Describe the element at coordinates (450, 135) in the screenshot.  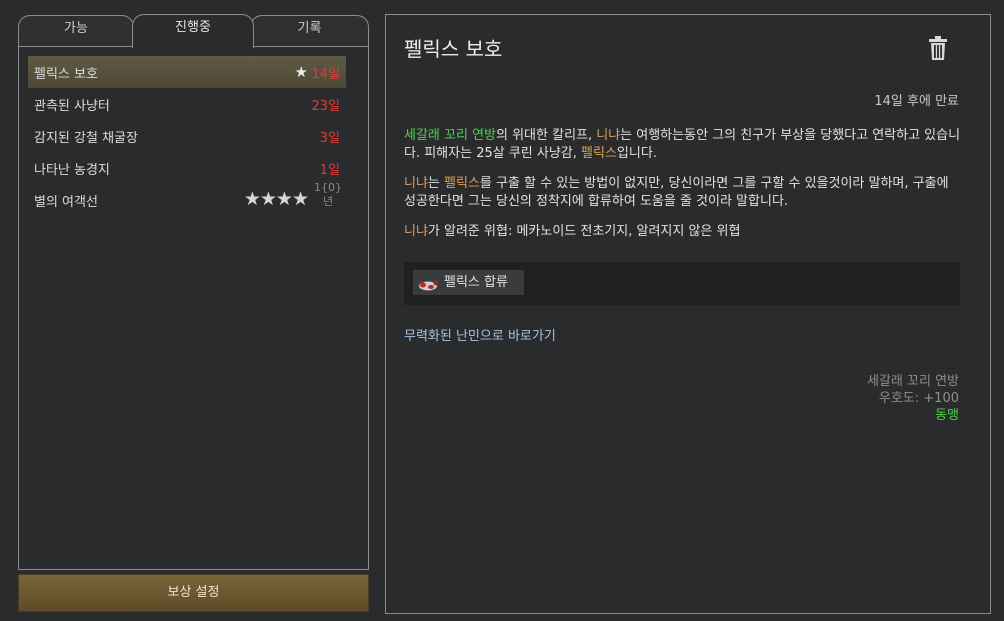
I see `faction-link: 세갈래 꼬리 연방` at that location.